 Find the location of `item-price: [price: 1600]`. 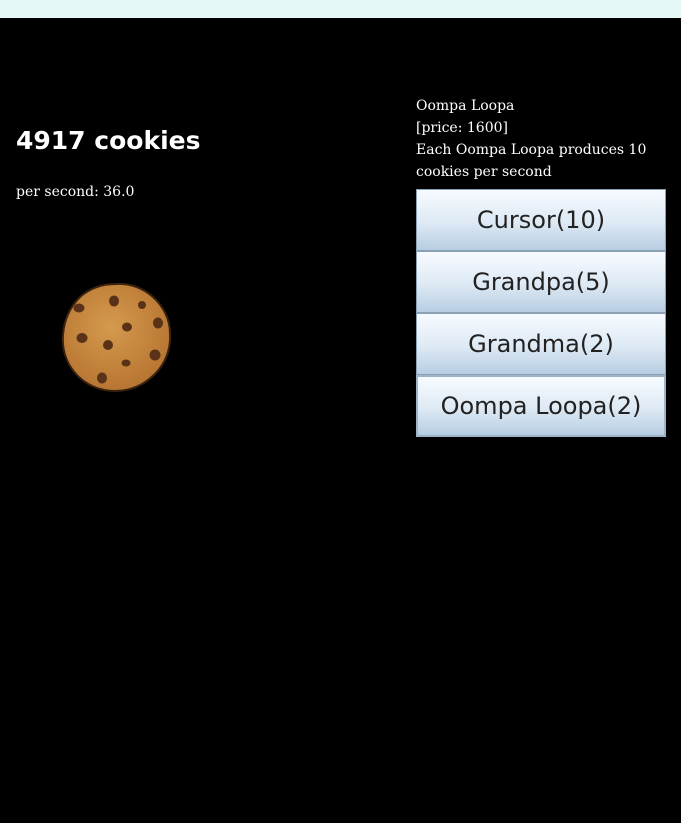

item-price: [price: 1600] is located at coordinates (462, 128).